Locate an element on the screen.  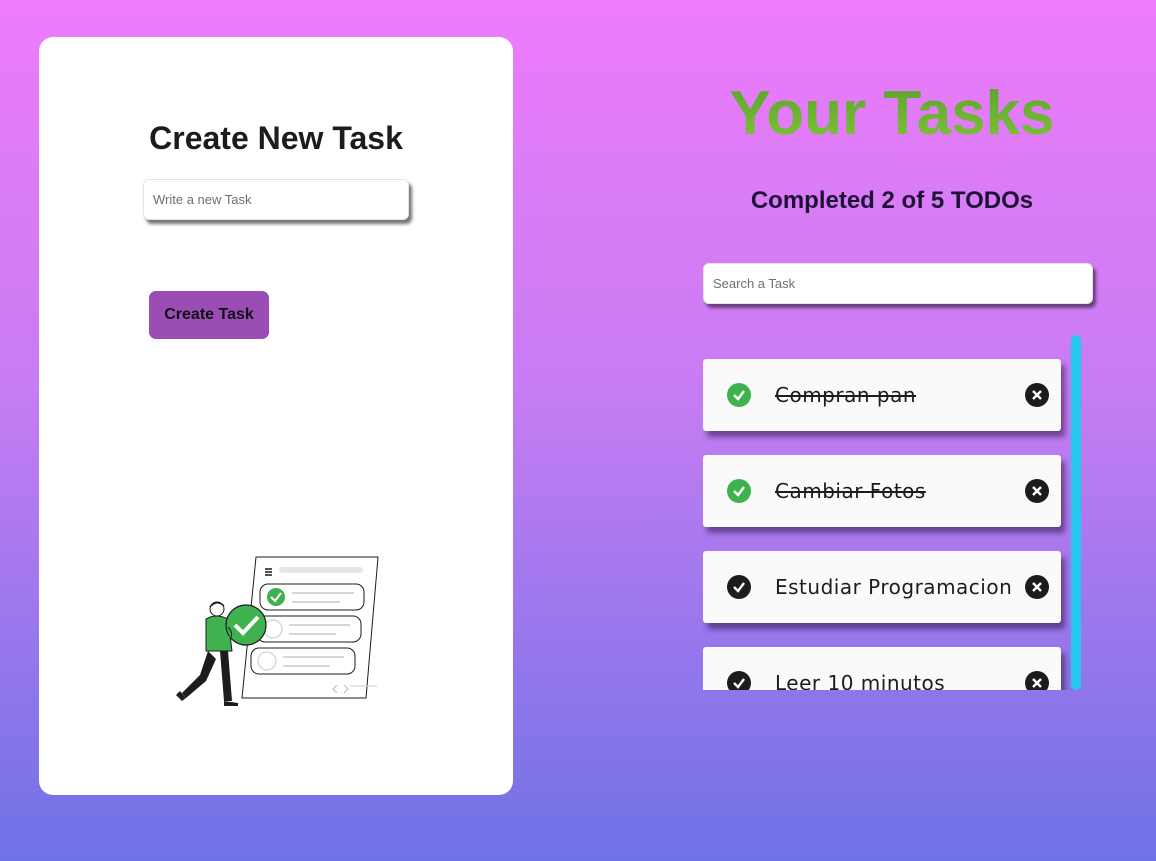
search-task-input is located at coordinates (898, 283).